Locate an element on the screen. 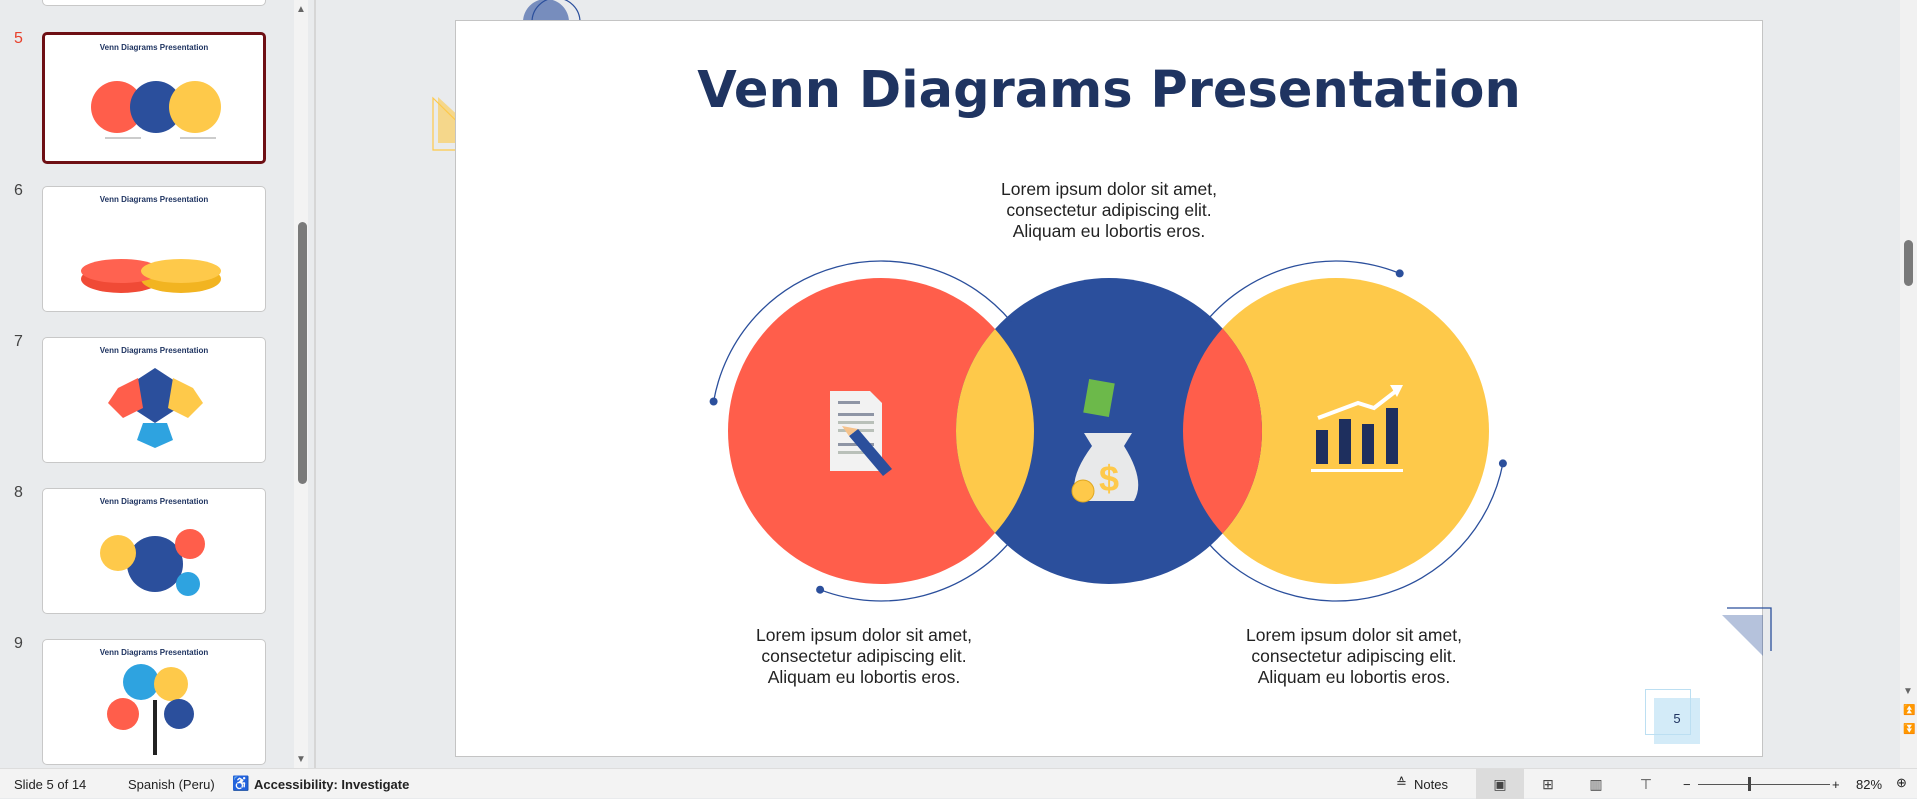 The height and width of the screenshot is (799, 1917). slide-thumbnail-7: Venn Diagrams Presentation is located at coordinates (154, 400).